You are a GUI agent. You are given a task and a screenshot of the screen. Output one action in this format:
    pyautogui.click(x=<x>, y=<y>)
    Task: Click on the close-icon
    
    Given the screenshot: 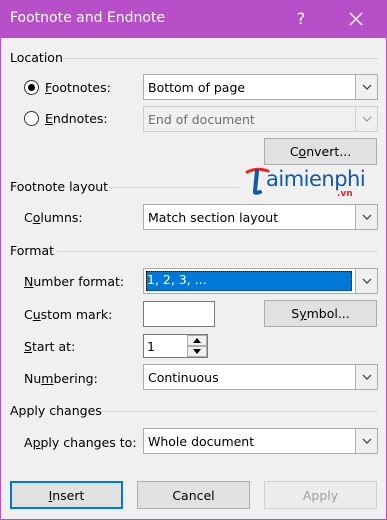 What is the action you would take?
    pyautogui.click(x=356, y=19)
    